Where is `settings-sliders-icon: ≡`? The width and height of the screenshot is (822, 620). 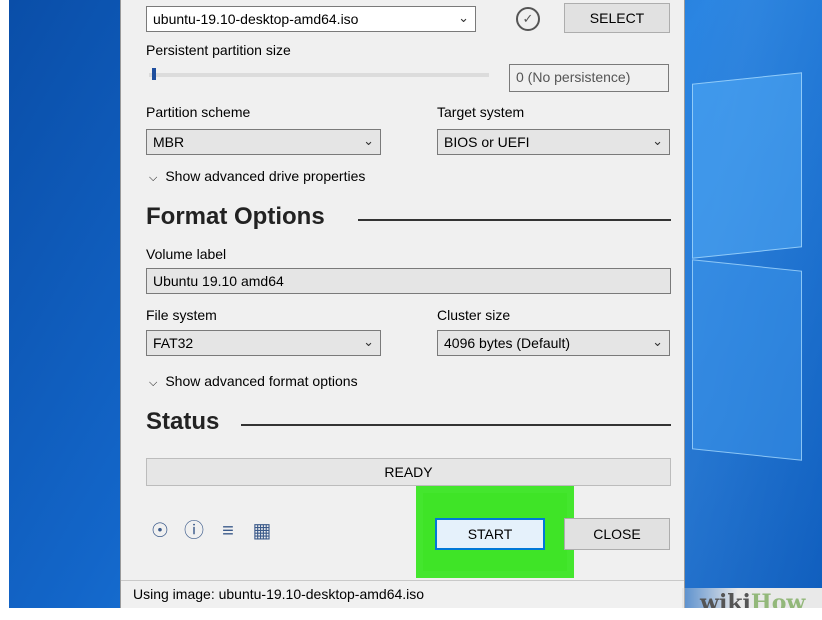 settings-sliders-icon: ≡ is located at coordinates (228, 531).